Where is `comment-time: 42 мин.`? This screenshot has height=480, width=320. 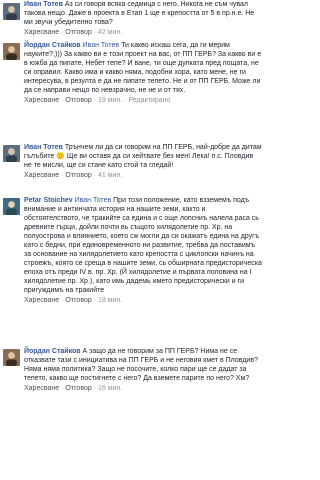
comment-time: 42 мин. is located at coordinates (110, 32).